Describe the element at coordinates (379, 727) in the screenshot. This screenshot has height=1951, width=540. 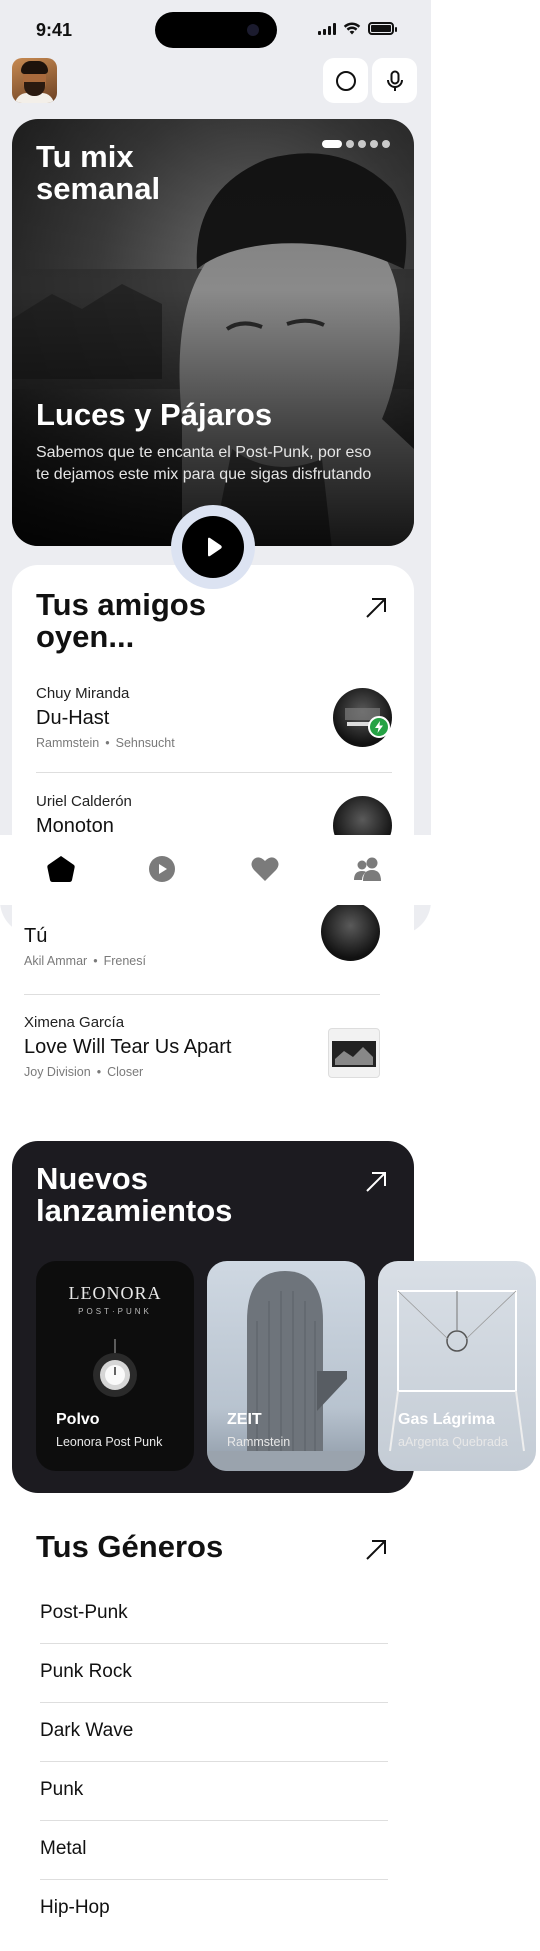
I see `spotify-badge-icon` at that location.